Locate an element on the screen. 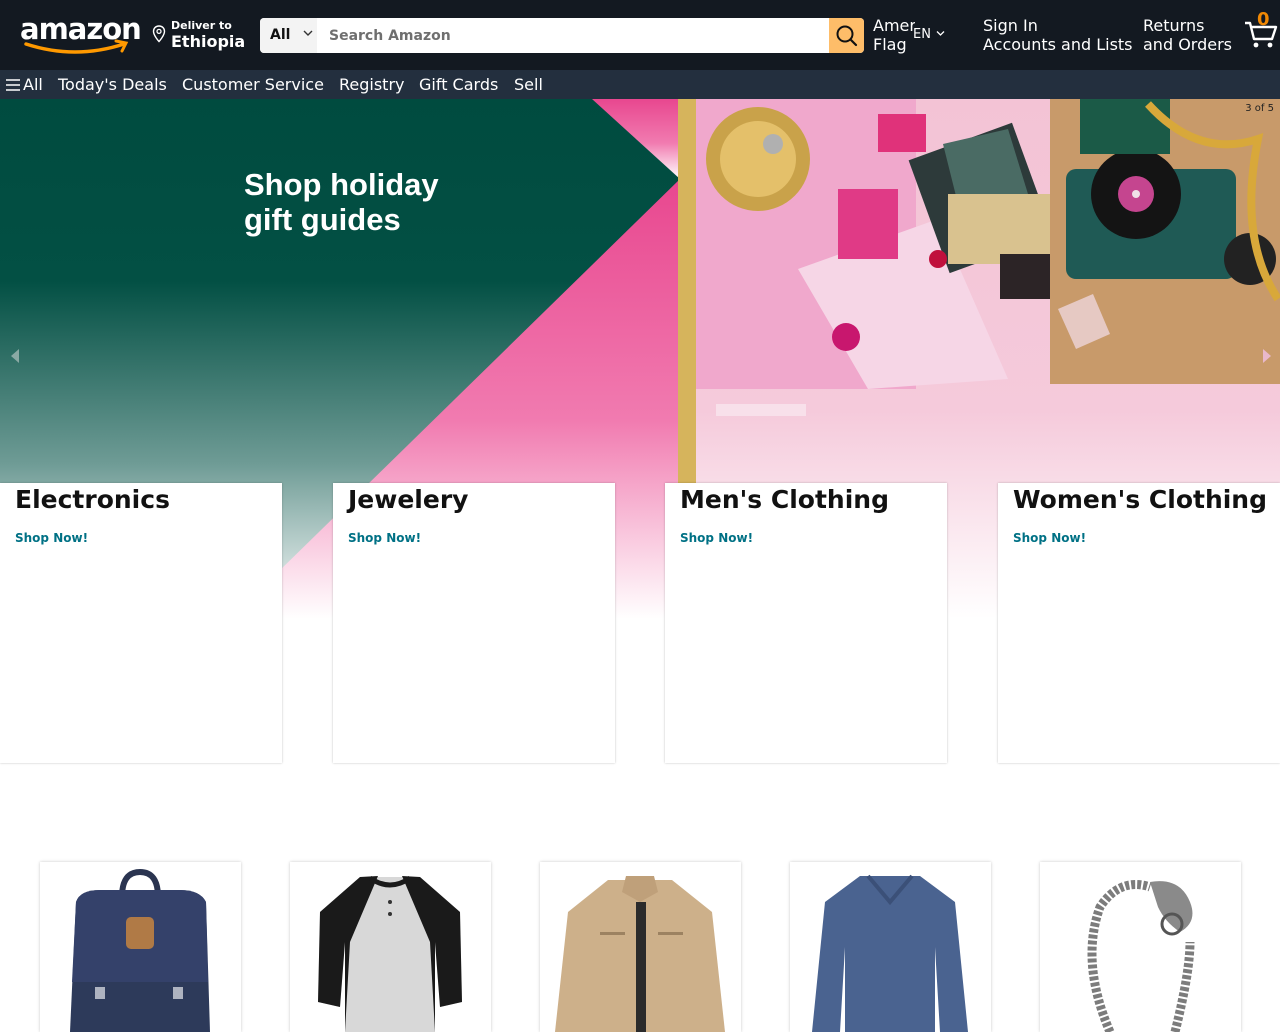  product-tile-jacket is located at coordinates (640, 947).